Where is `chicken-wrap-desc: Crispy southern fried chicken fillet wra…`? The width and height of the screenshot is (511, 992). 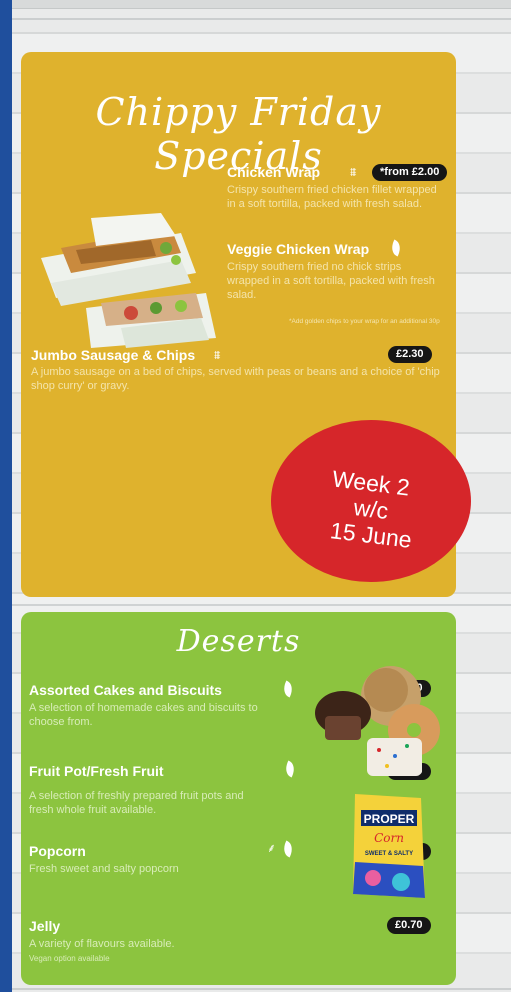 chicken-wrap-desc: Crispy southern fried chicken fillet wra… is located at coordinates (332, 197).